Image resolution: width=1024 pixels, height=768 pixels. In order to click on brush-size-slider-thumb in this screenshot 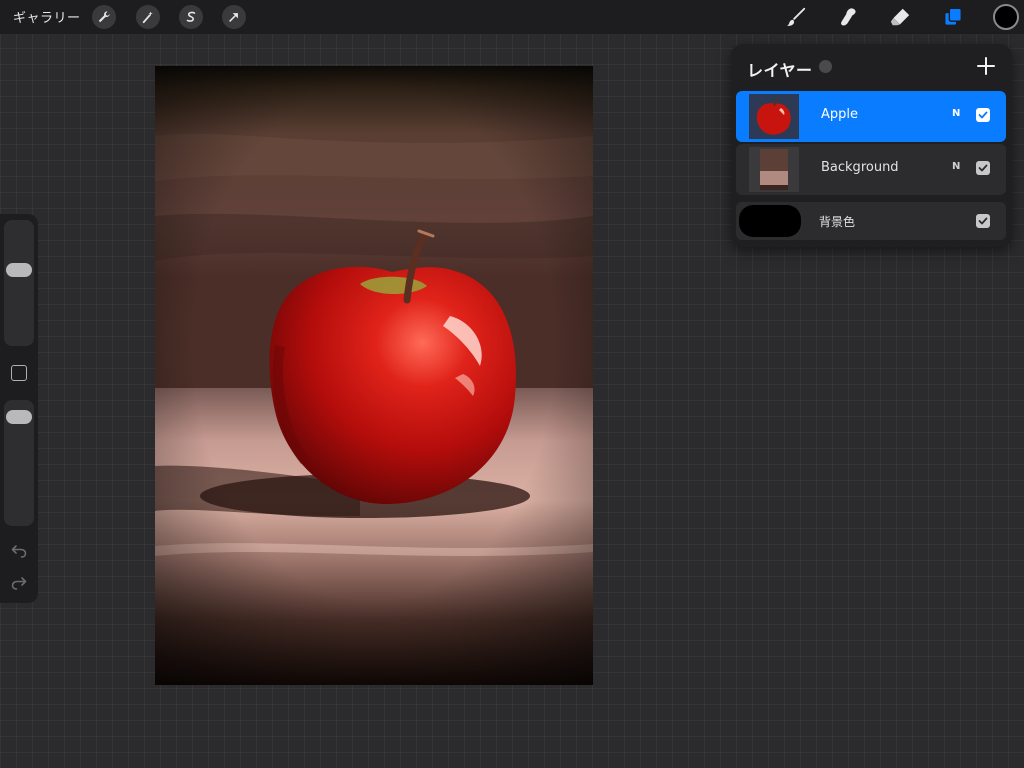, I will do `click(19, 270)`.